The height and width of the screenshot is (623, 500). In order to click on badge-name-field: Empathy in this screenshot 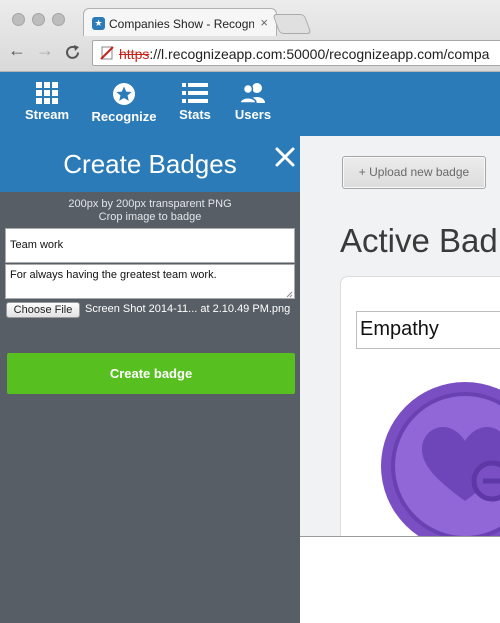, I will do `click(428, 330)`.